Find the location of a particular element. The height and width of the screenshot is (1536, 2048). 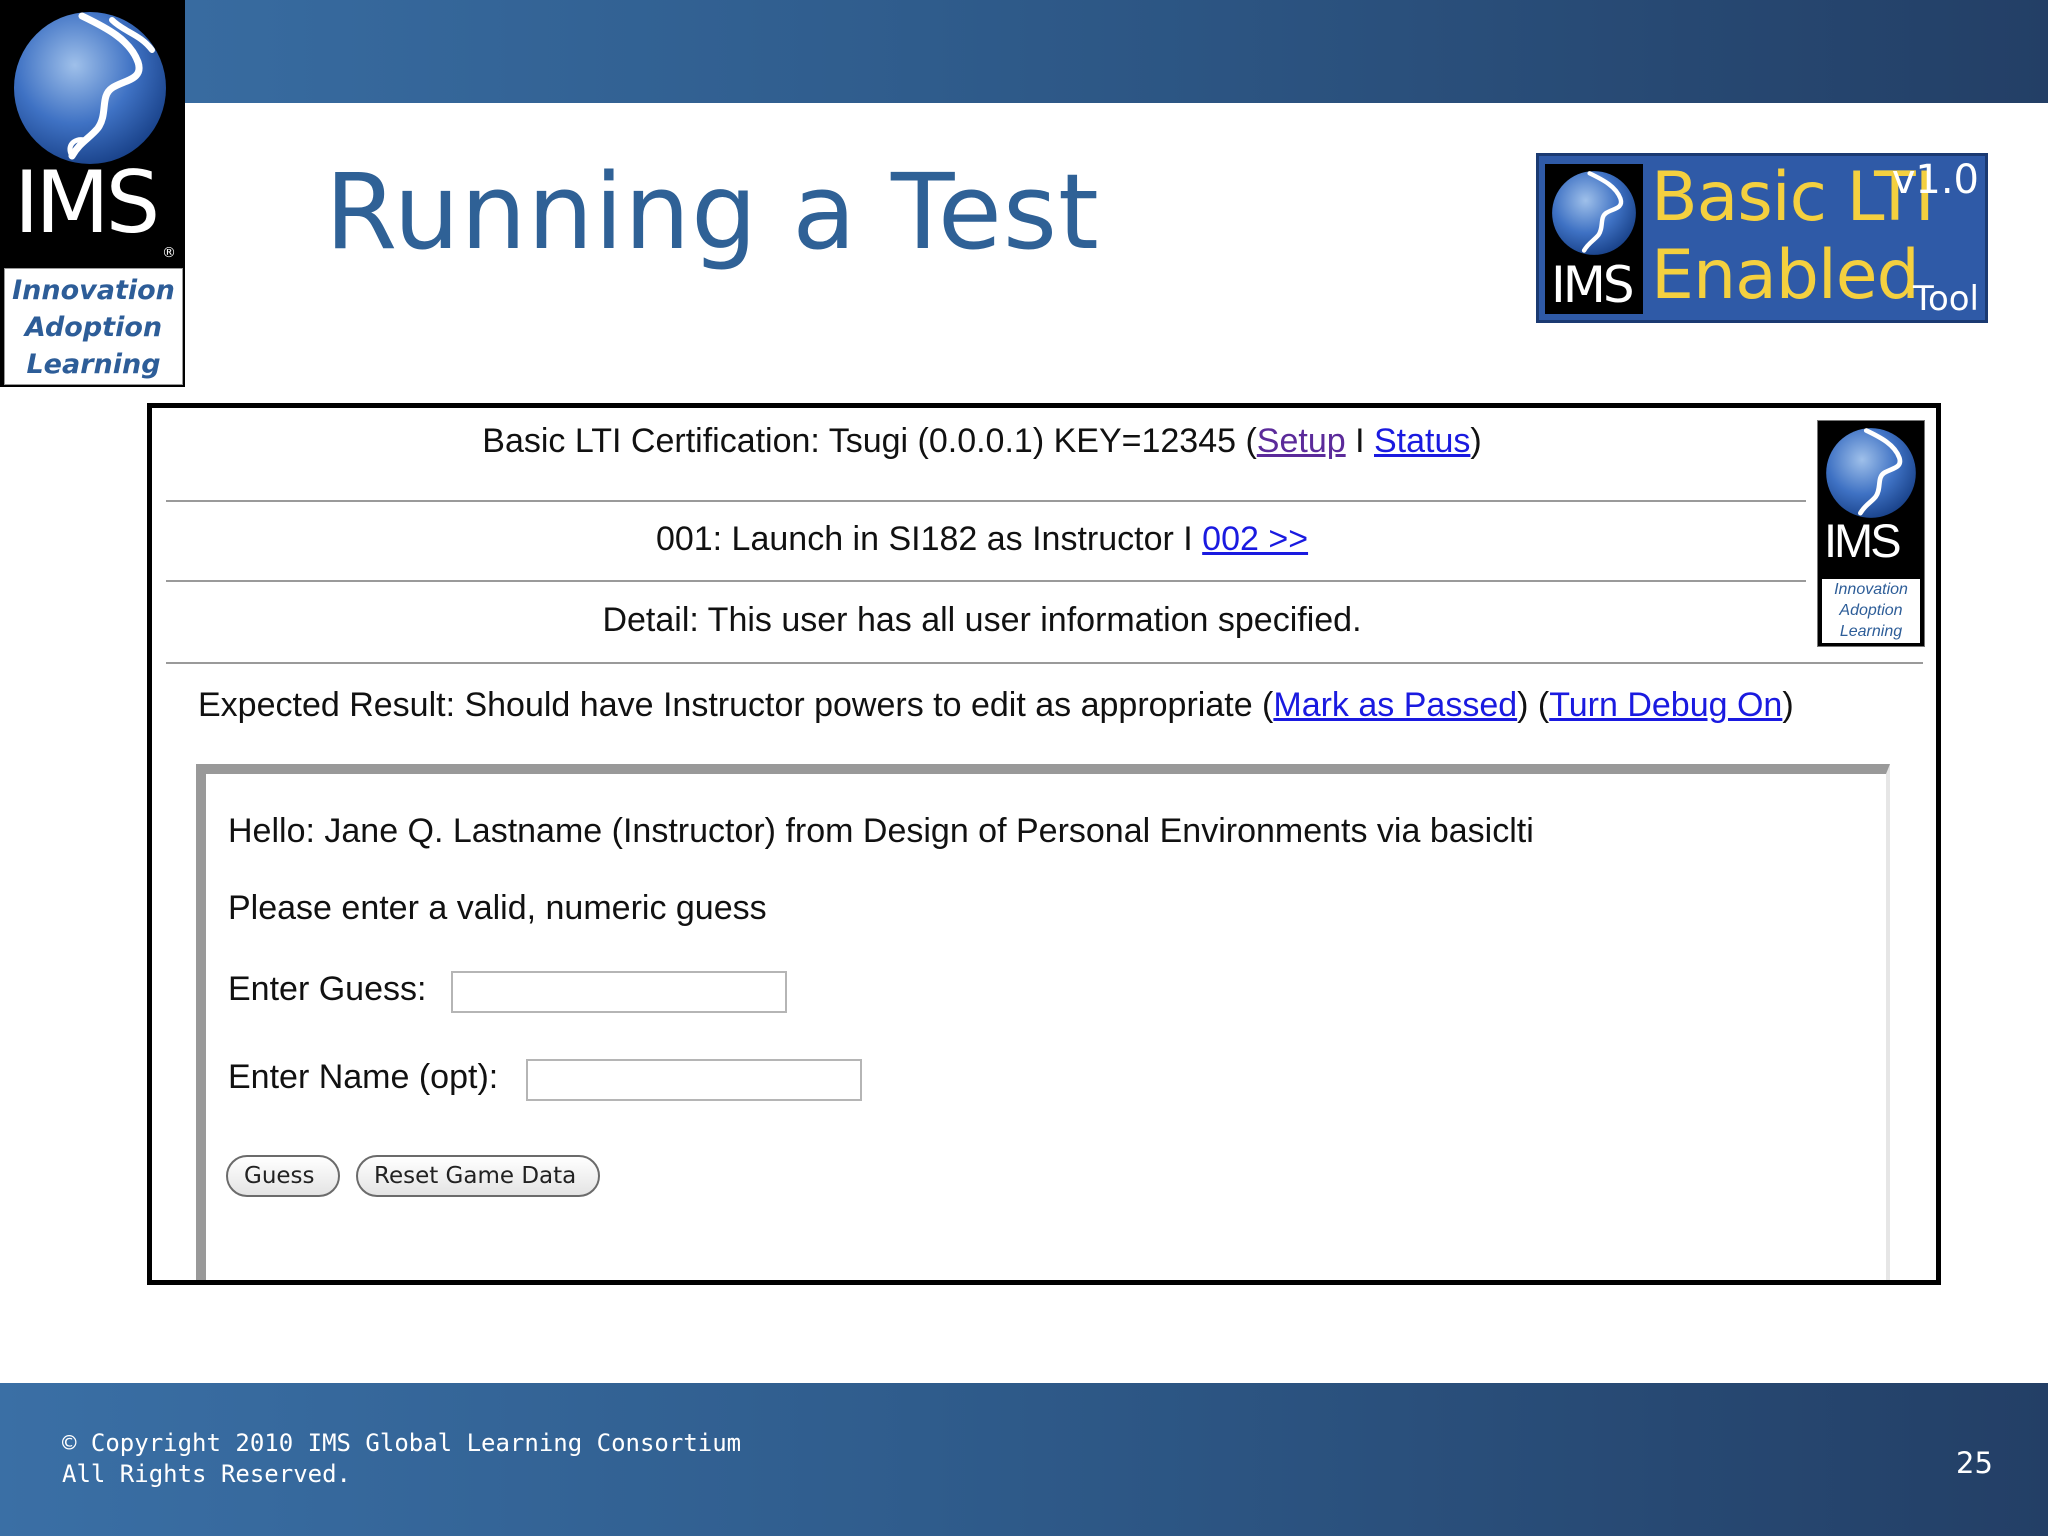

name-label: Enter Name (opt): is located at coordinates (363, 1077).